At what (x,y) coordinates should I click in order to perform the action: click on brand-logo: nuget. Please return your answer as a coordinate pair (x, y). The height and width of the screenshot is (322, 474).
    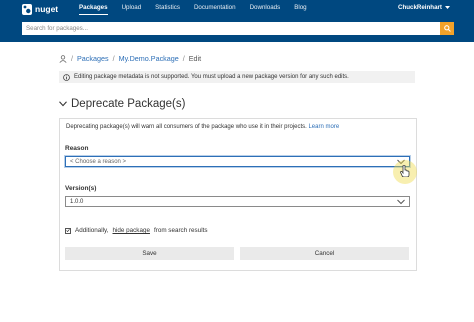
    Looking at the image, I should click on (40, 9).